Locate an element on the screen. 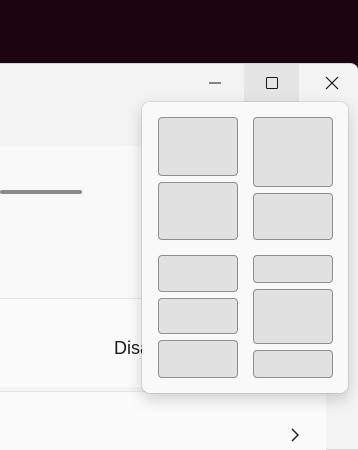  minimize-icon is located at coordinates (215, 83).